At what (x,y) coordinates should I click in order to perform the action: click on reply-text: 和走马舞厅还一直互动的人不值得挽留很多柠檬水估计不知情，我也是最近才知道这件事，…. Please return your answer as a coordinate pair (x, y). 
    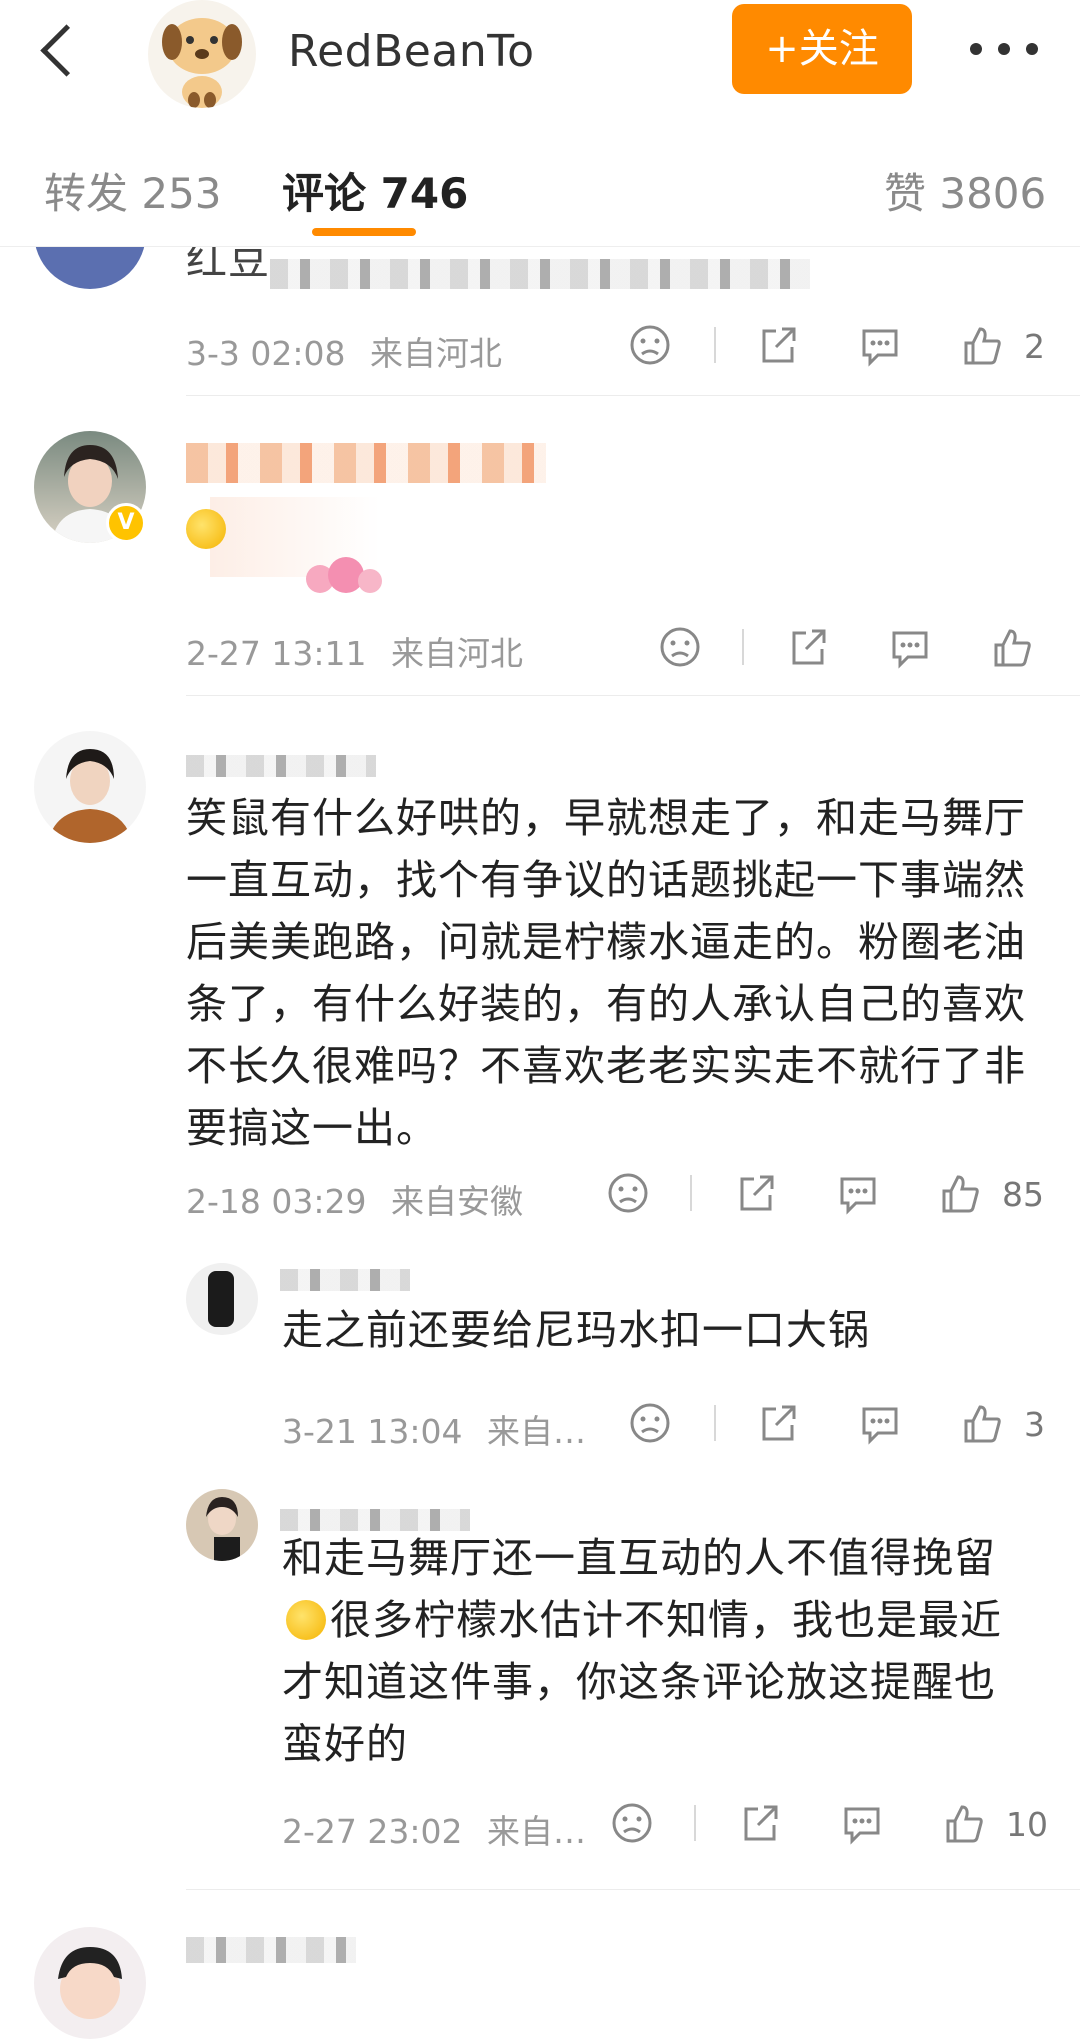
    Looking at the image, I should click on (642, 1651).